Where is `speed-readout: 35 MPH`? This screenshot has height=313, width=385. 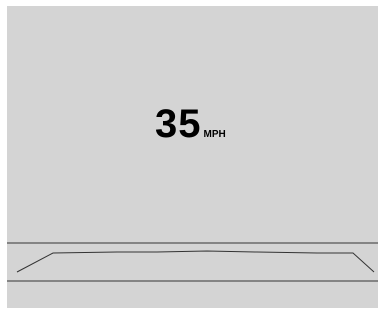
speed-readout: 35 MPH is located at coordinates (190, 124).